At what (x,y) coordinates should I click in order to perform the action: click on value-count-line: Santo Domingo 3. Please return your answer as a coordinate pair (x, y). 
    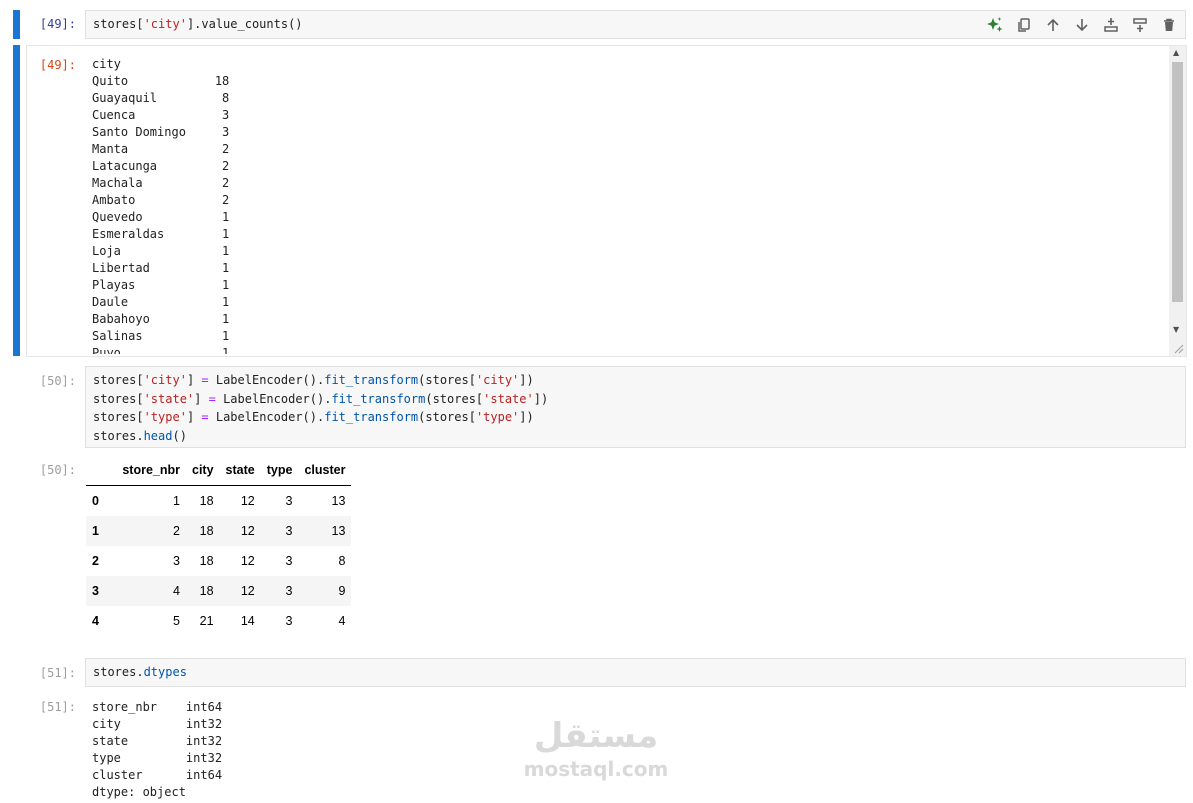
    Looking at the image, I should click on (161, 132).